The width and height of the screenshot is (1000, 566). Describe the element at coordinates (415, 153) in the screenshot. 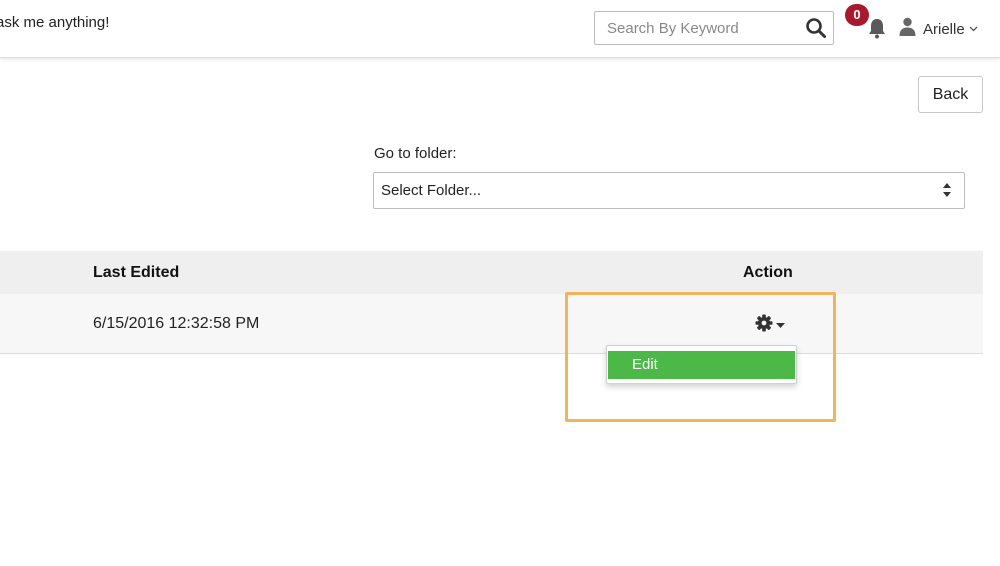

I see `folder-label: Go to folder:` at that location.